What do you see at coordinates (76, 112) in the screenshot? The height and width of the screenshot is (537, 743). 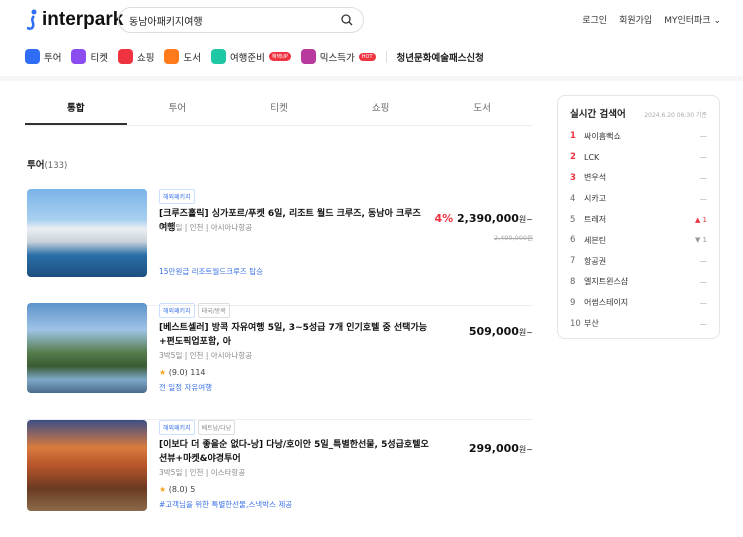 I see `tab-all: 통합` at bounding box center [76, 112].